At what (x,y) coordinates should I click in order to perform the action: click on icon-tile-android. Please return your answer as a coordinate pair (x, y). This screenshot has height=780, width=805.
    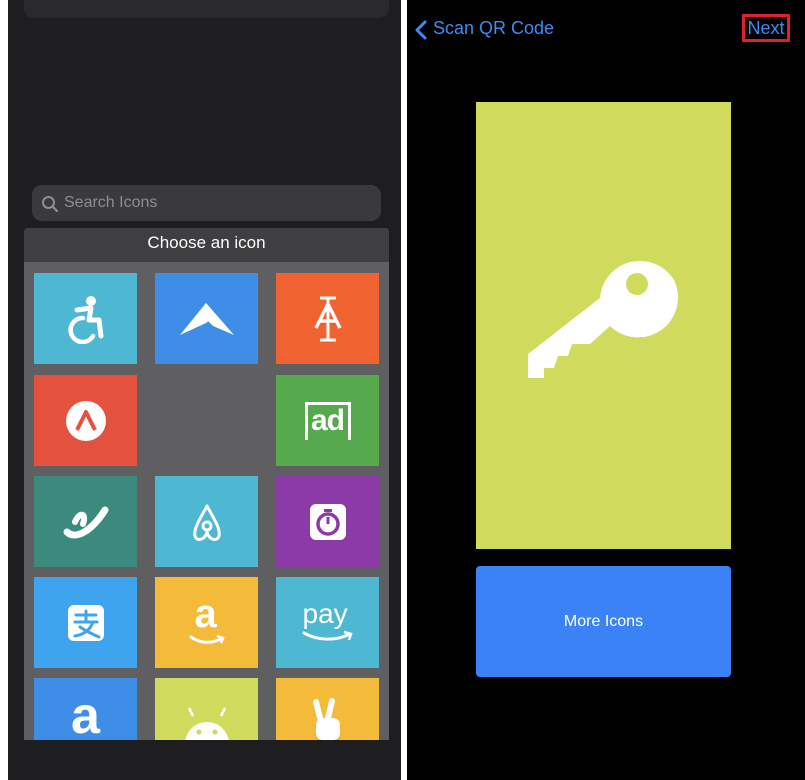
    Looking at the image, I should click on (206, 709).